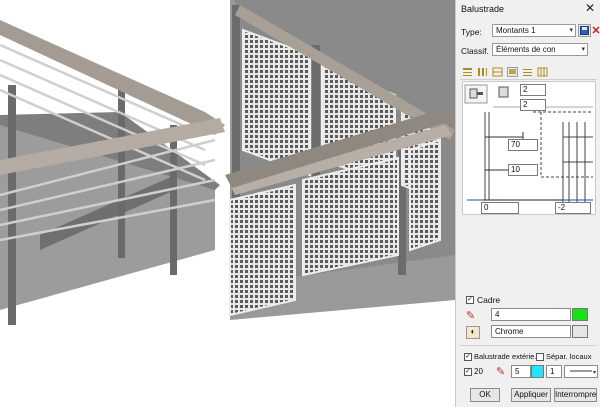  Describe the element at coordinates (470, 300) in the screenshot. I see `cadre-checkbox: ✓` at that location.